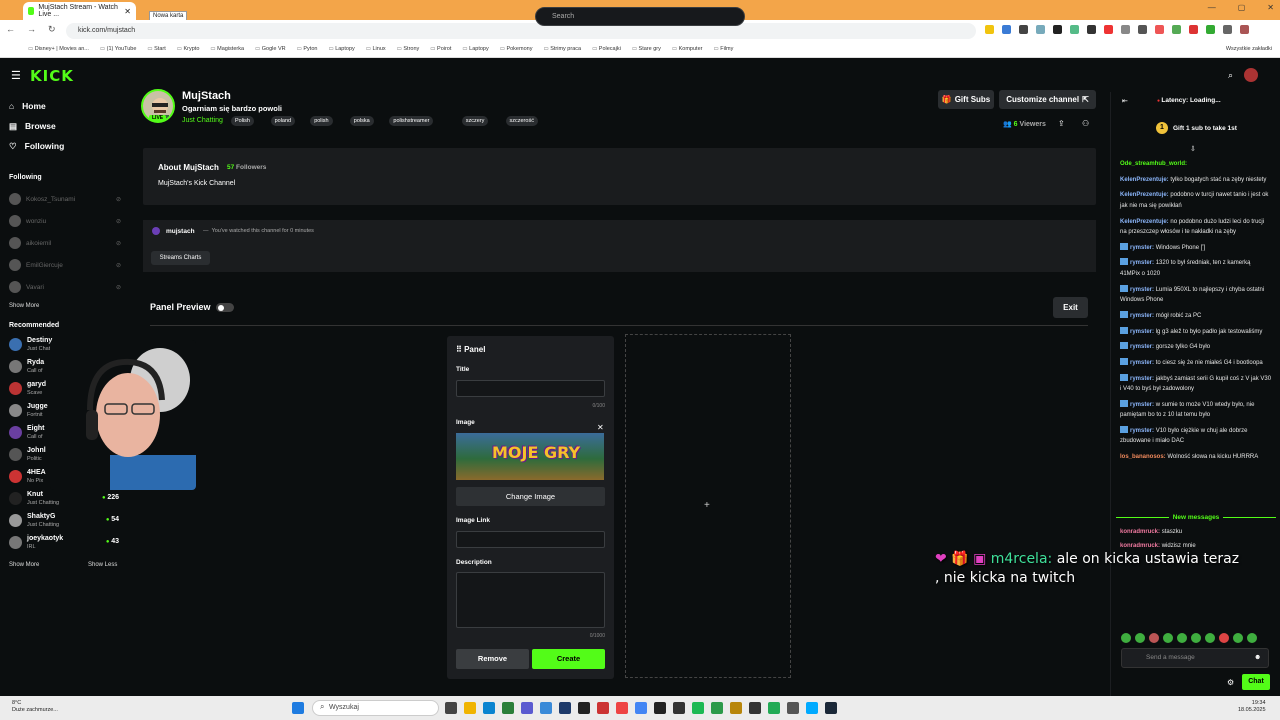 The width and height of the screenshot is (1280, 720). What do you see at coordinates (65, 522) in the screenshot?
I see `recommended-item: ShaktyG Just Chatting 54` at bounding box center [65, 522].